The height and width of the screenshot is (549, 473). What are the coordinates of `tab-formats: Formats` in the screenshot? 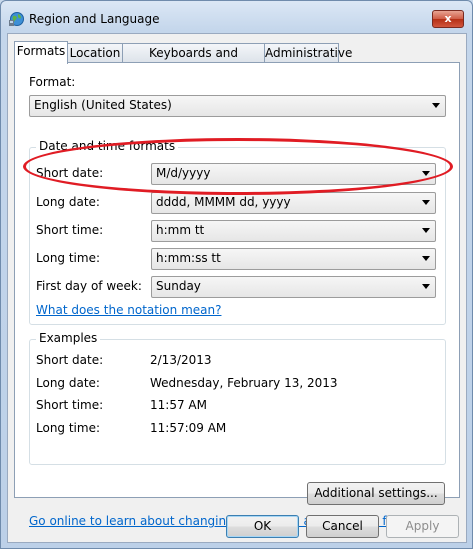 It's located at (41, 52).